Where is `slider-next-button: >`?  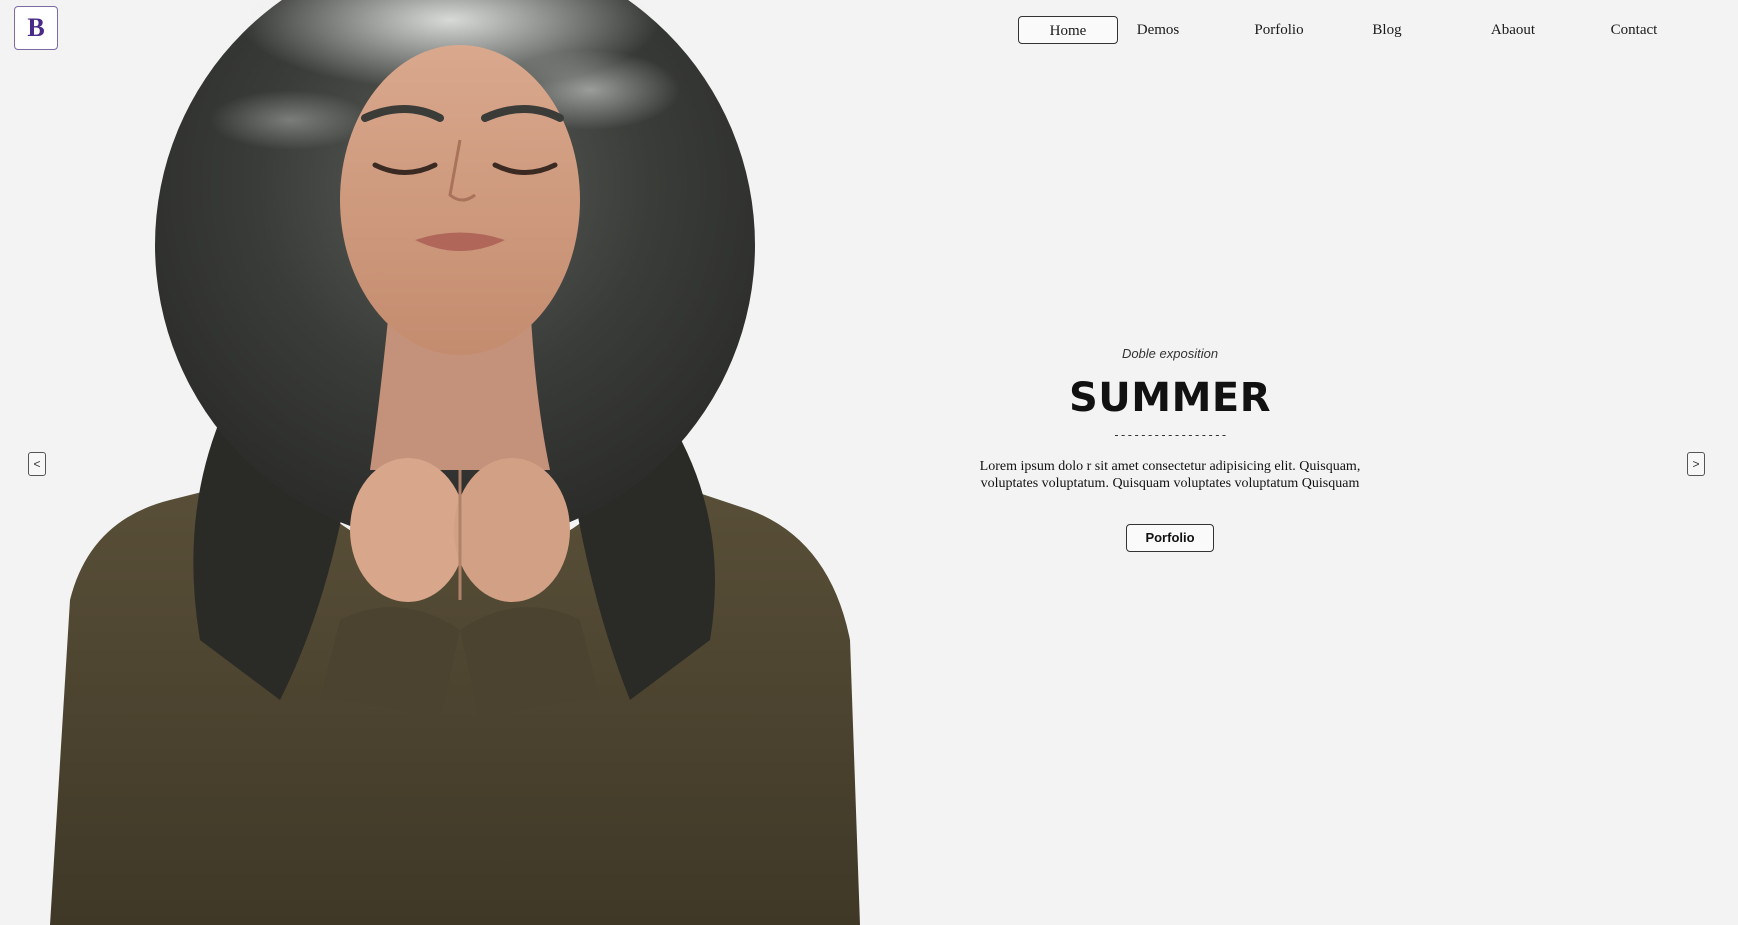
slider-next-button: > is located at coordinates (1696, 464).